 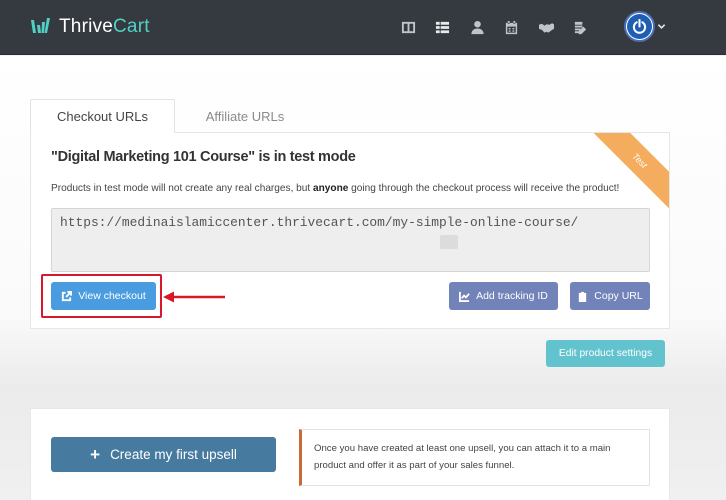 I want to click on copy-url-button: Copy URL, so click(x=610, y=296).